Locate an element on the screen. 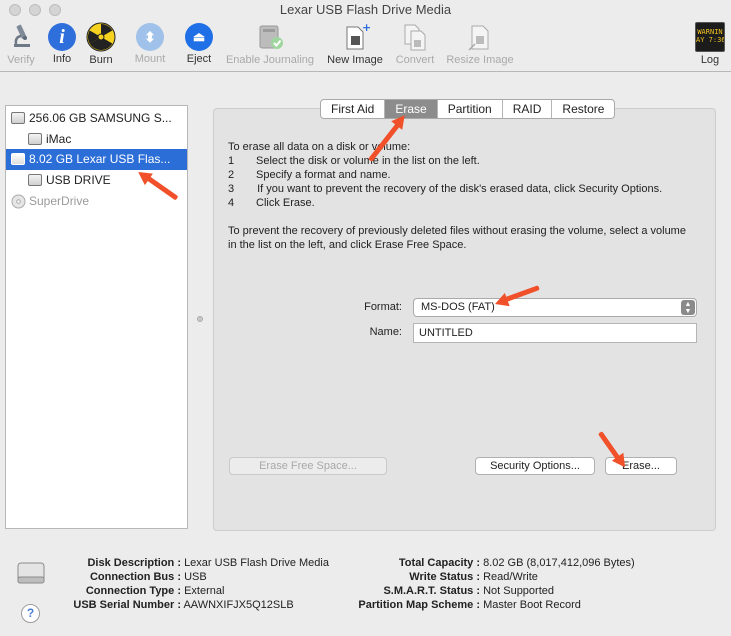 The width and height of the screenshot is (731, 636). mount-button: ⬍ Mount is located at coordinates (150, 43).